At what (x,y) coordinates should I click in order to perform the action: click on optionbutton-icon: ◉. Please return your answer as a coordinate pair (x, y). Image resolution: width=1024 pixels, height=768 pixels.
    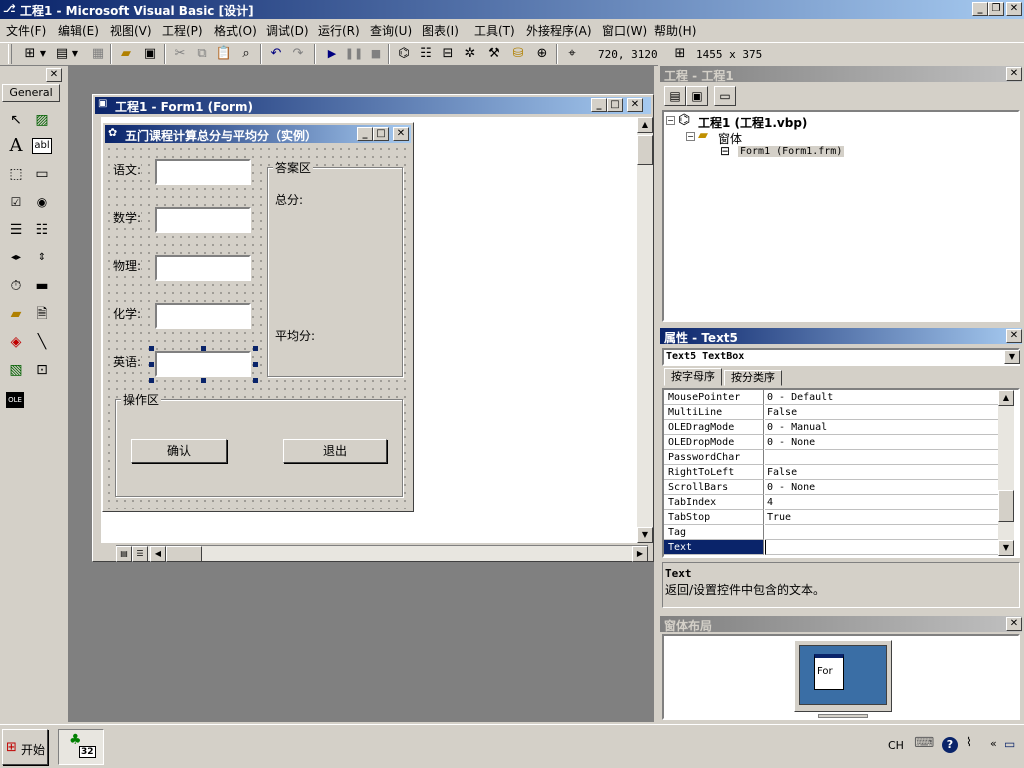
    Looking at the image, I should click on (42, 202).